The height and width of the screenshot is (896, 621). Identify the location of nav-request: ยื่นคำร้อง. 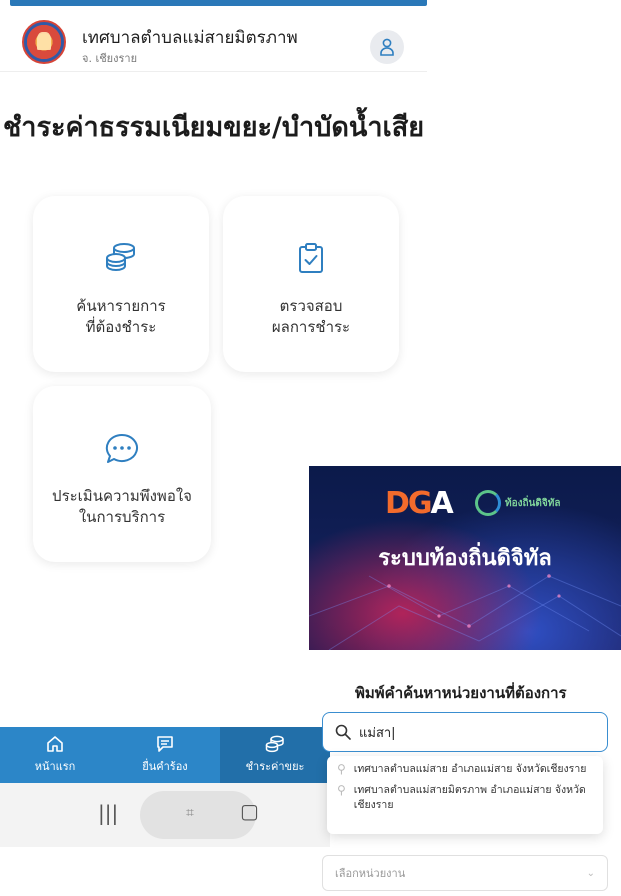
(165, 755).